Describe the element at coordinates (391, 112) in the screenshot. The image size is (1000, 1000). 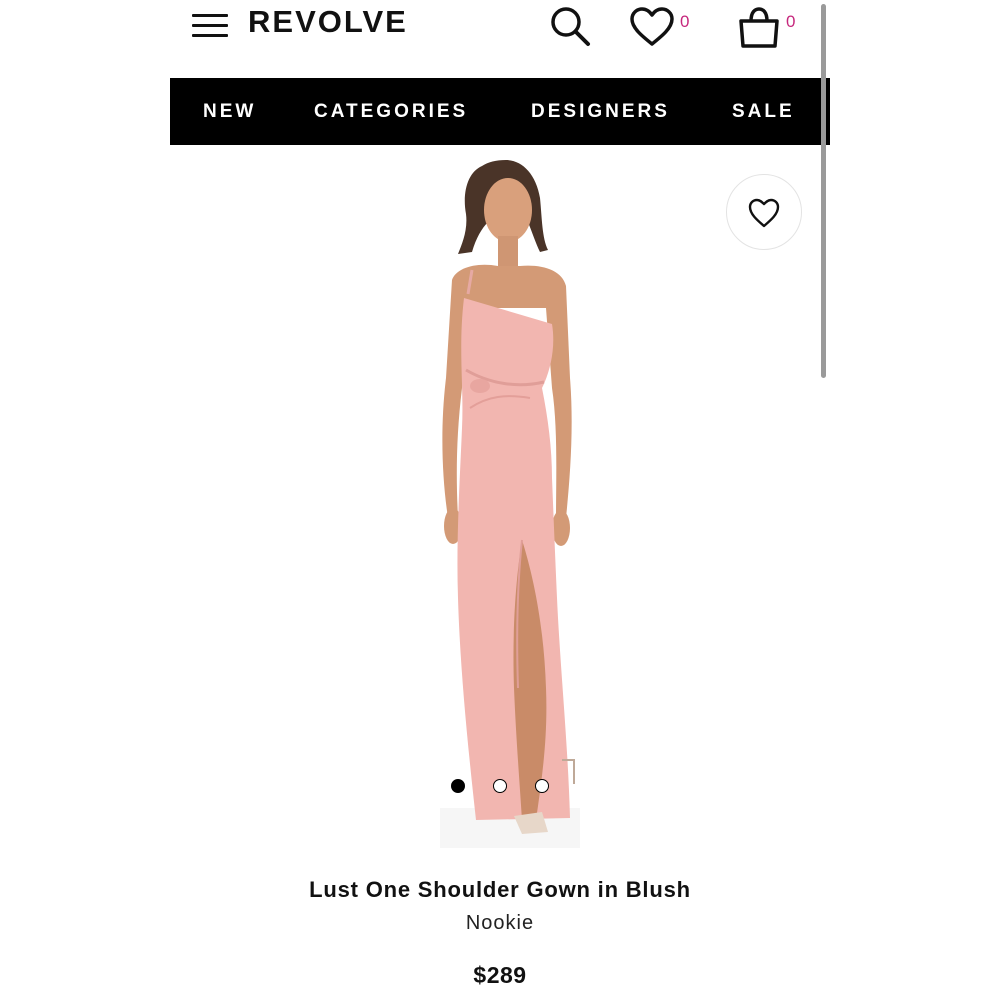
I see `nav-categories: CATEGORIES` at that location.